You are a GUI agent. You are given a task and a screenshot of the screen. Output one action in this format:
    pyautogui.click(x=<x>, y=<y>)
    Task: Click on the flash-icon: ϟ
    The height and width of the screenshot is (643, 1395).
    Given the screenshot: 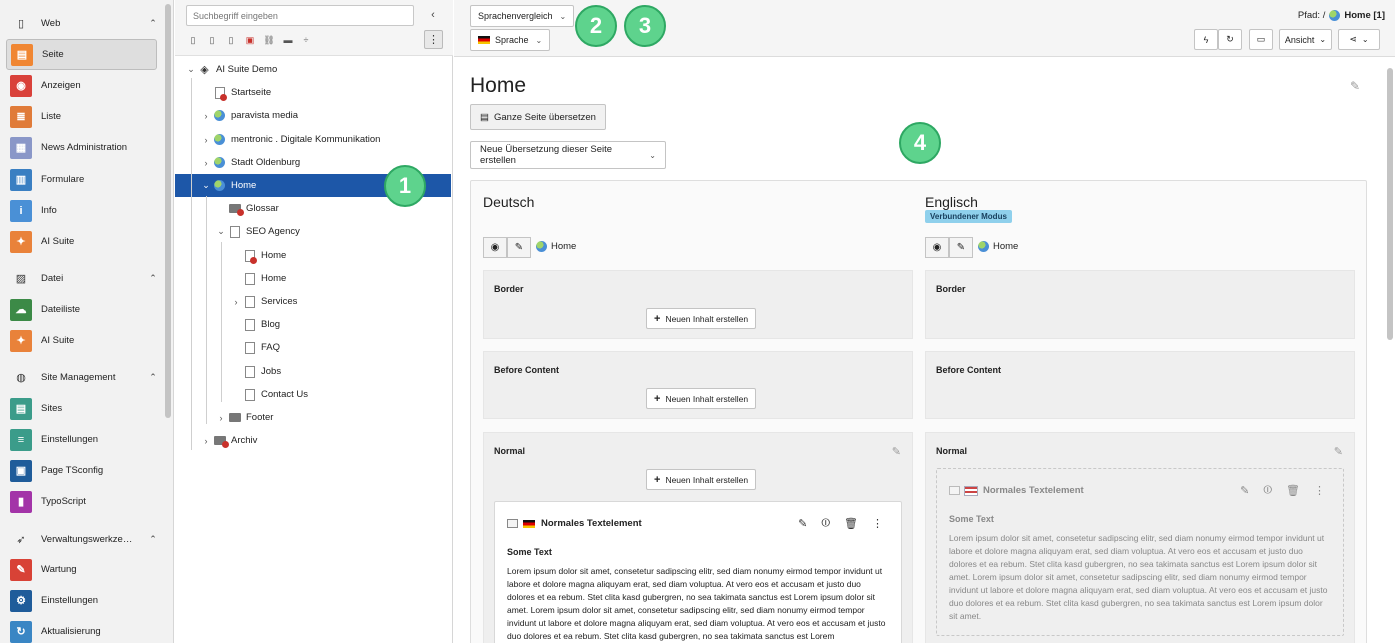 What is the action you would take?
    pyautogui.click(x=1206, y=39)
    